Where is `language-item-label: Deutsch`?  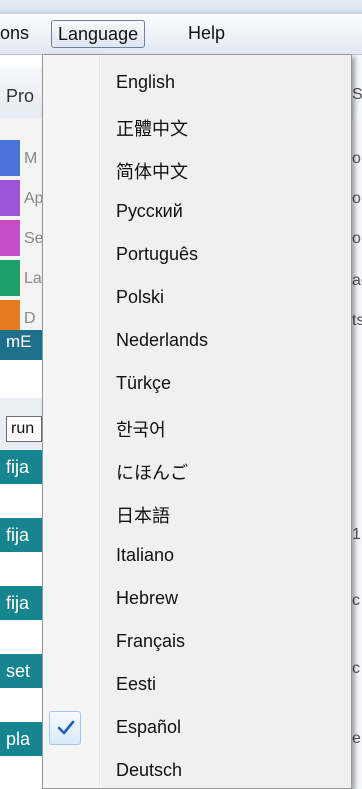
language-item-label: Deutsch is located at coordinates (149, 770).